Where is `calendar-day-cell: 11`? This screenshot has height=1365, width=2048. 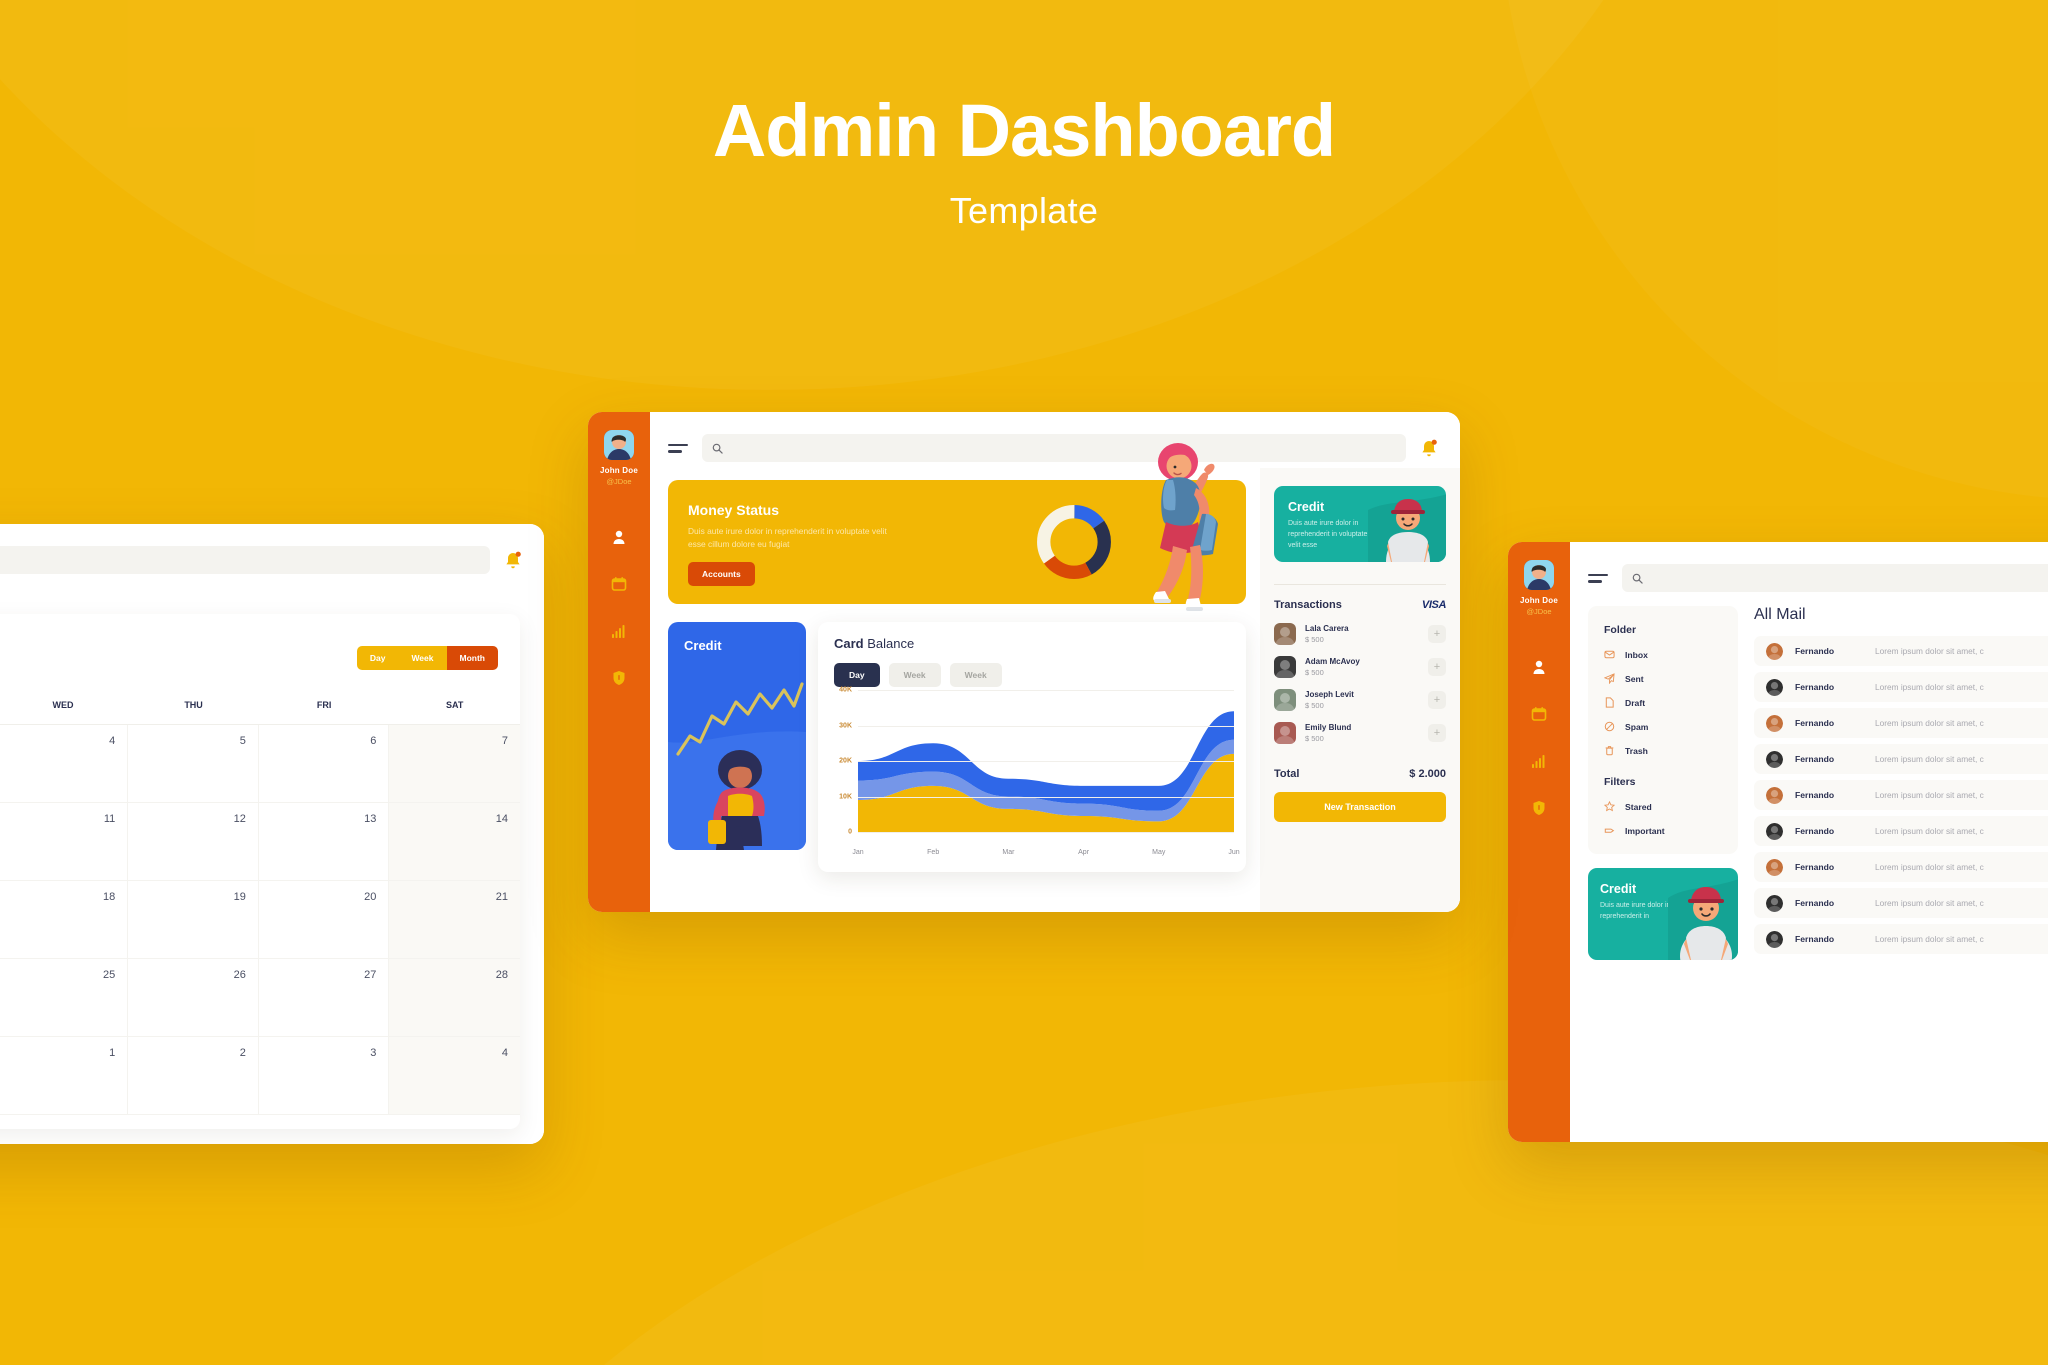 calendar-day-cell: 11 is located at coordinates (64, 842).